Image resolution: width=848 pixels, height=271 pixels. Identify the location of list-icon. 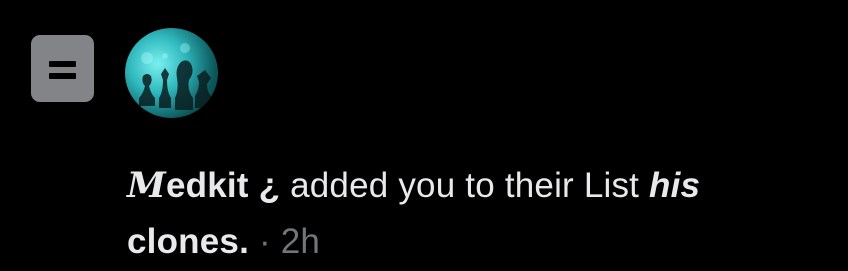
(62, 68).